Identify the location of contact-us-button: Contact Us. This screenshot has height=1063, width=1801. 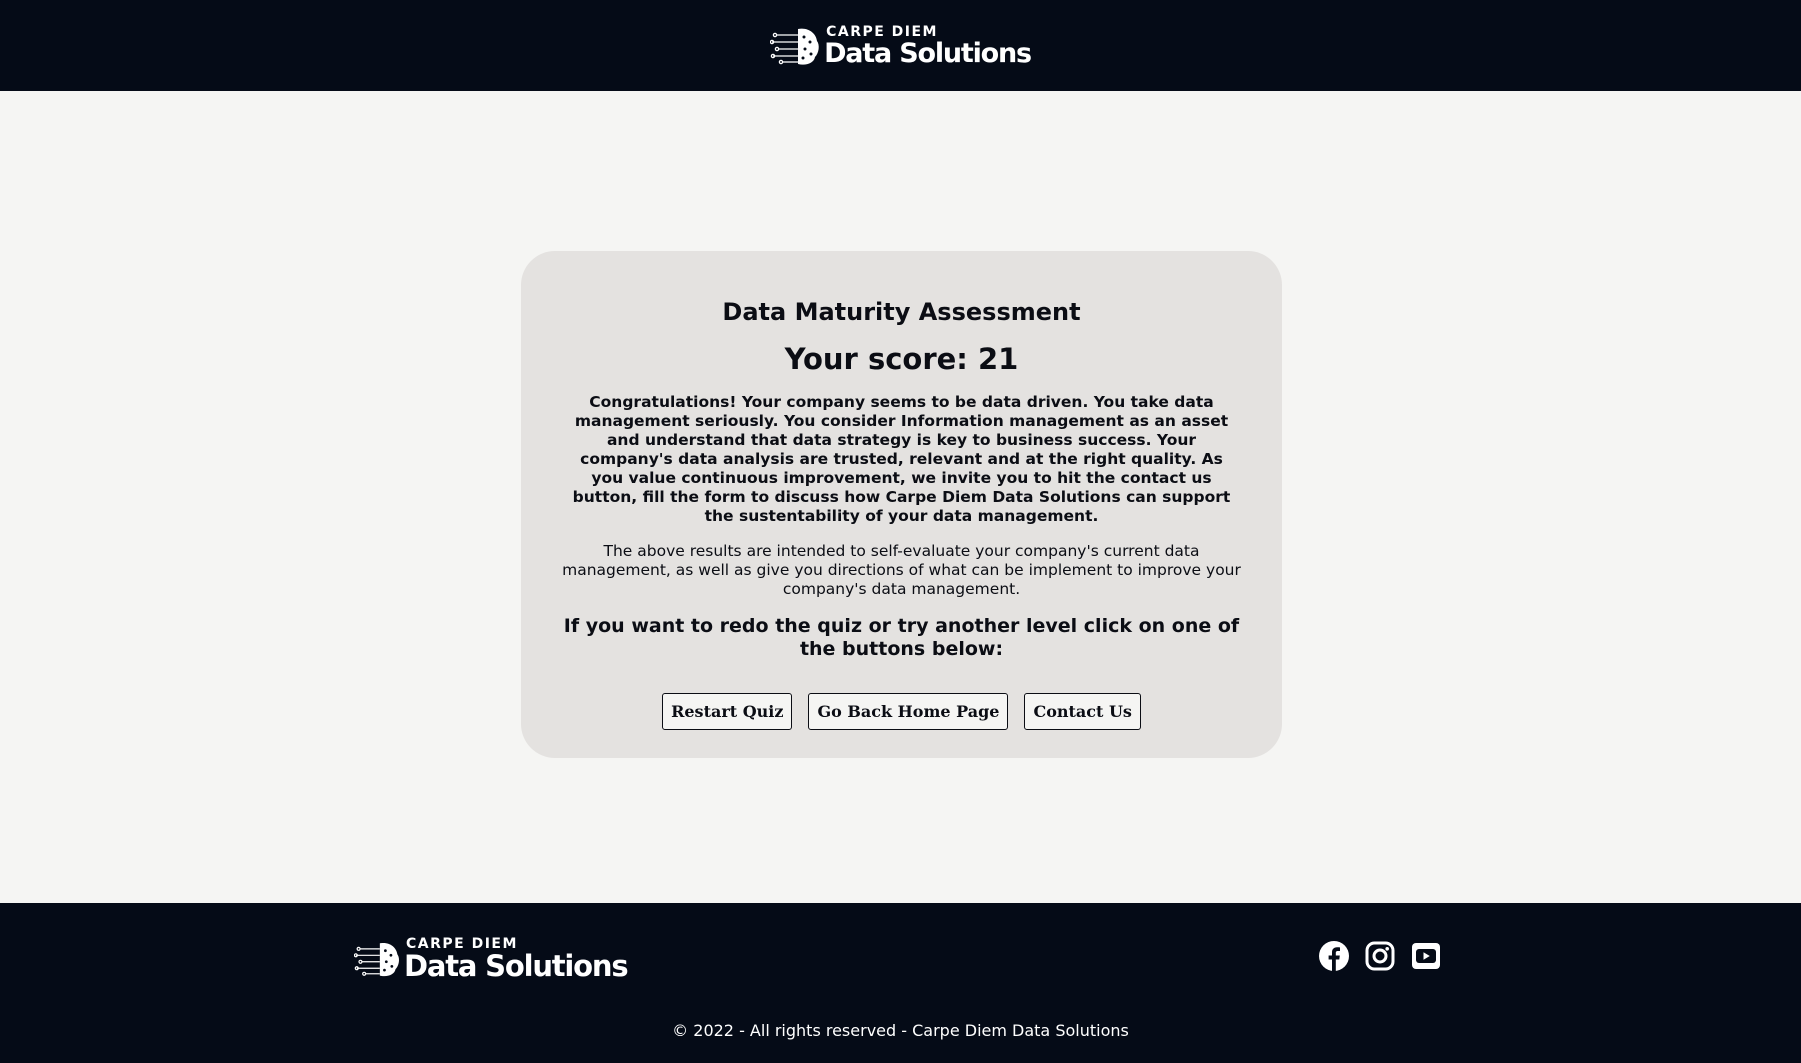
(1082, 711).